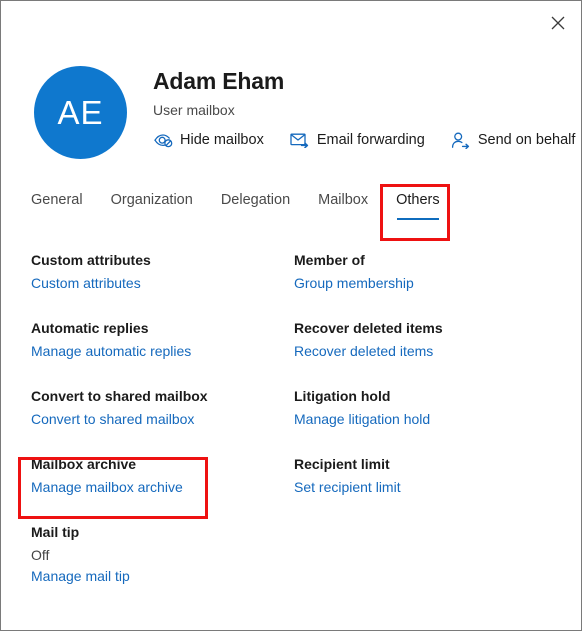 The width and height of the screenshot is (582, 631). What do you see at coordinates (222, 140) in the screenshot?
I see `action-label: Hide mailbox` at bounding box center [222, 140].